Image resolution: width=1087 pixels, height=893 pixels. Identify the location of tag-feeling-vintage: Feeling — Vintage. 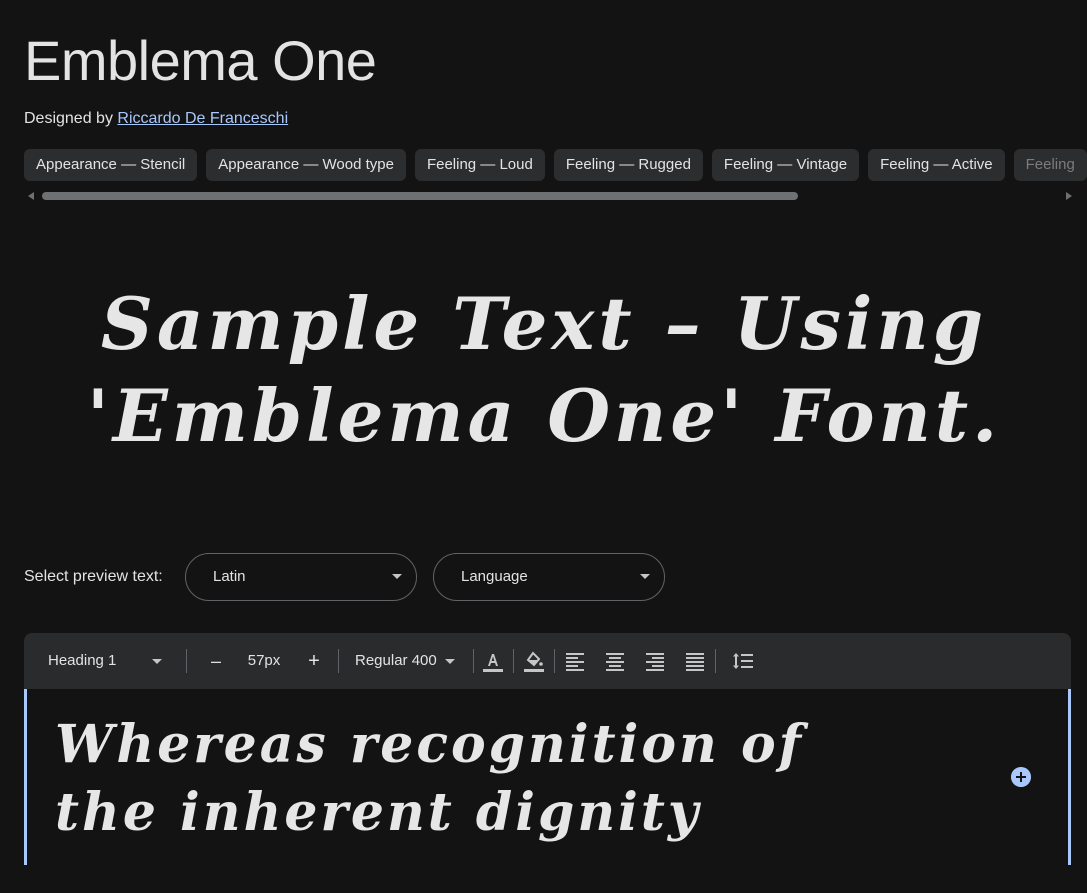
(785, 165).